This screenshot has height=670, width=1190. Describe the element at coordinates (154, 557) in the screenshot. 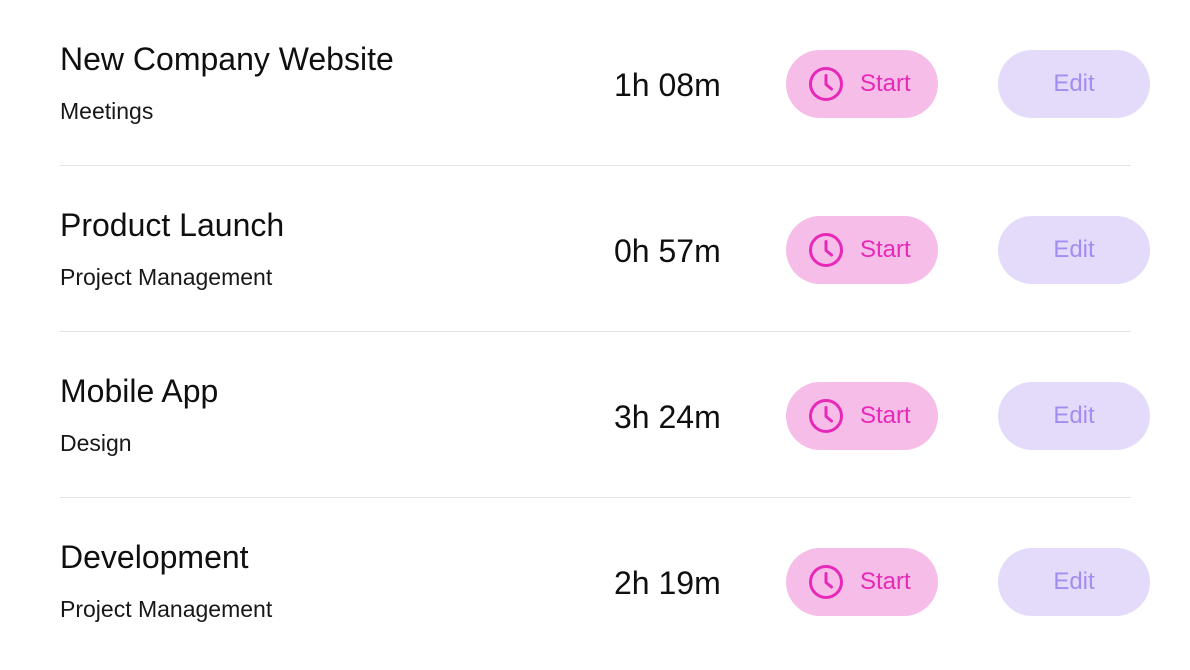

I see `entry-title: Development` at that location.